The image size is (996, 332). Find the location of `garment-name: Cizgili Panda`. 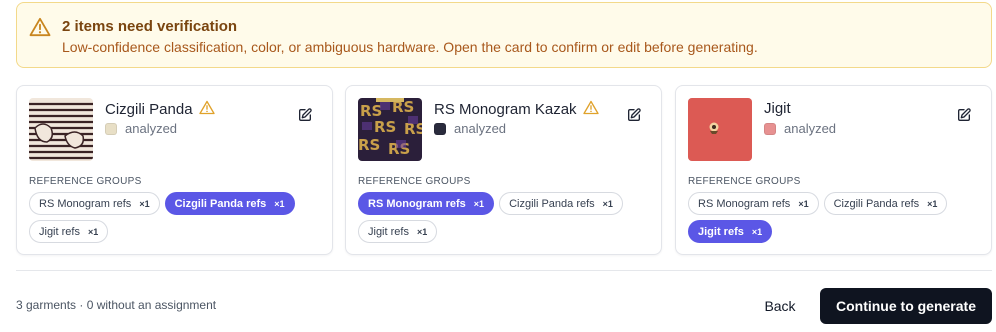

garment-name: Cizgili Panda is located at coordinates (160, 109).